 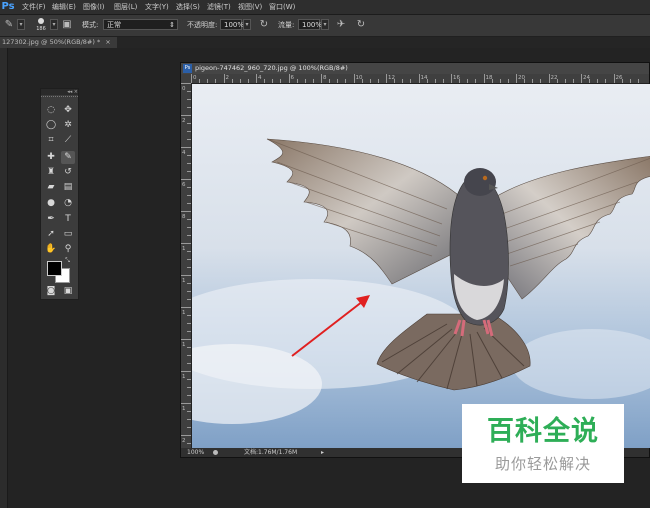 I want to click on clone-stamp-tool-icon: ♜, so click(x=51, y=172).